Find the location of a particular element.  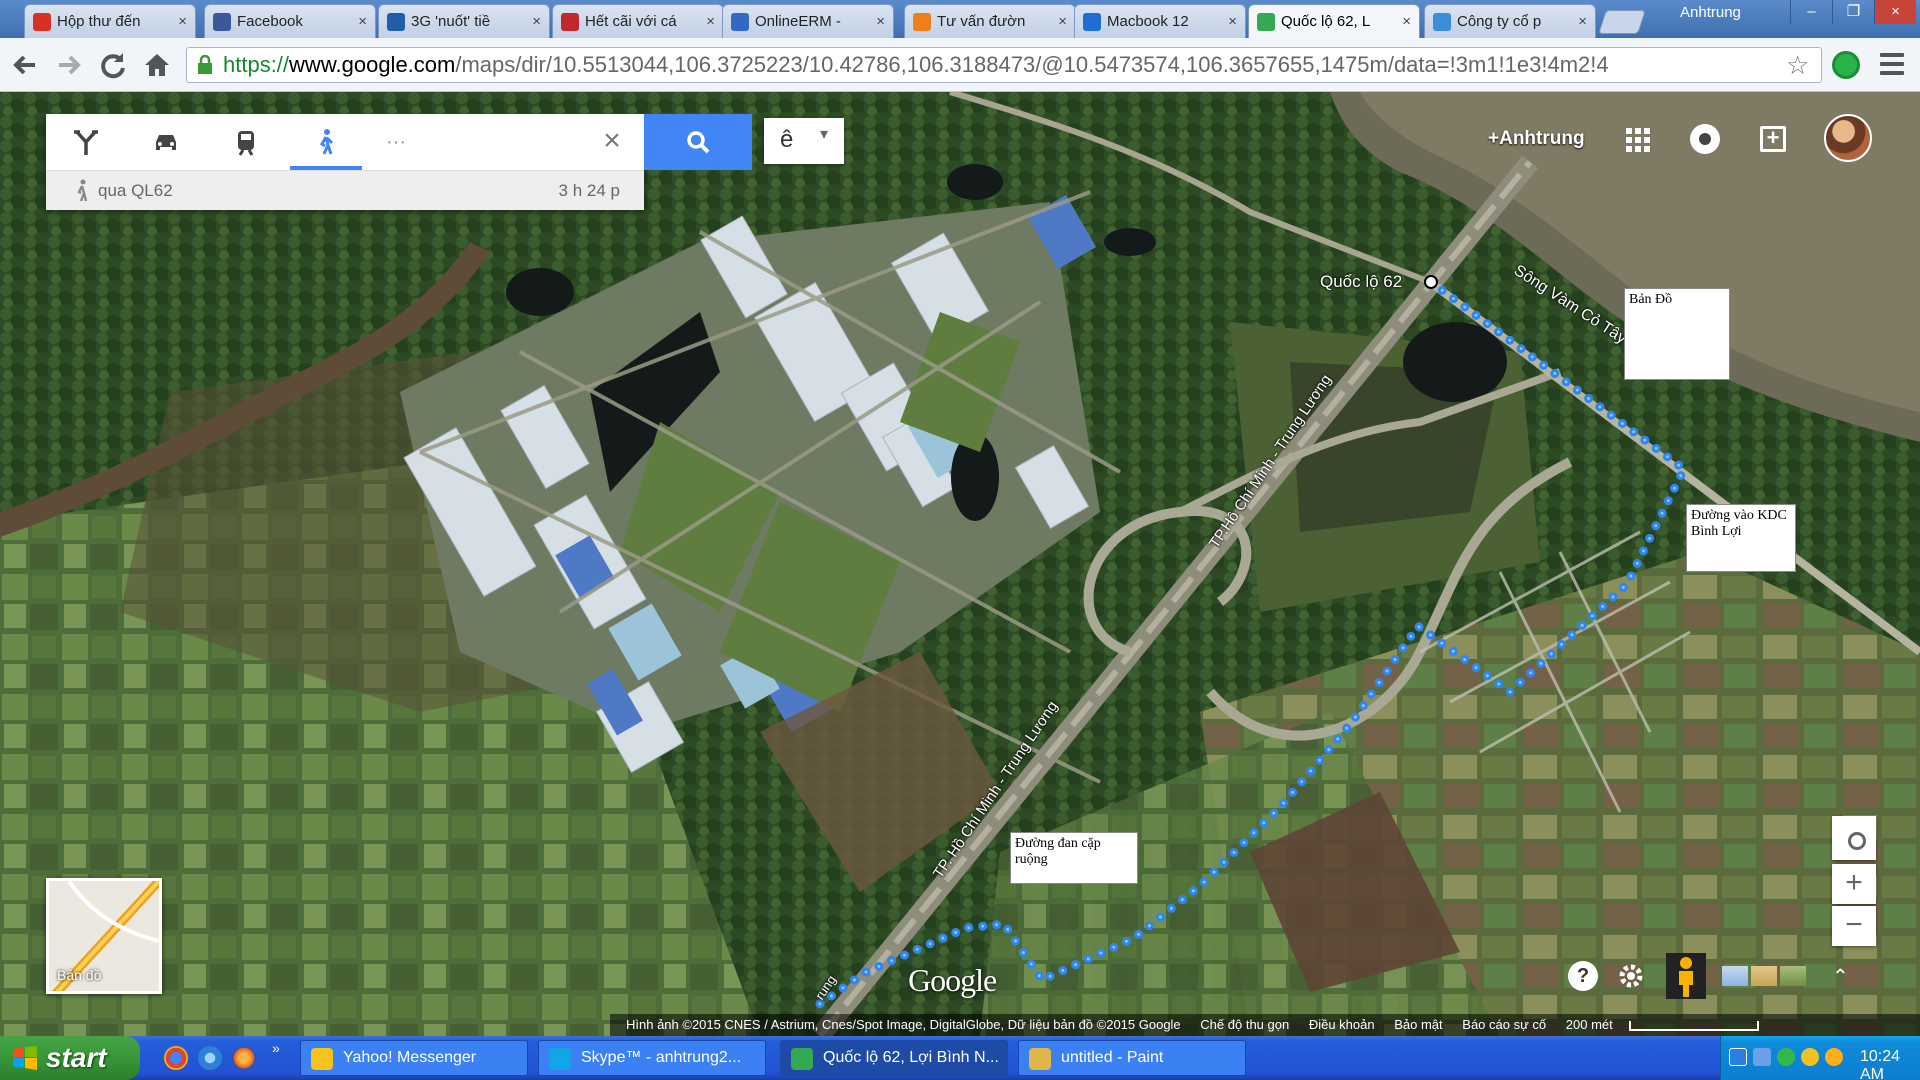

browser-tab: Hết cãi với cá × is located at coordinates (638, 21).